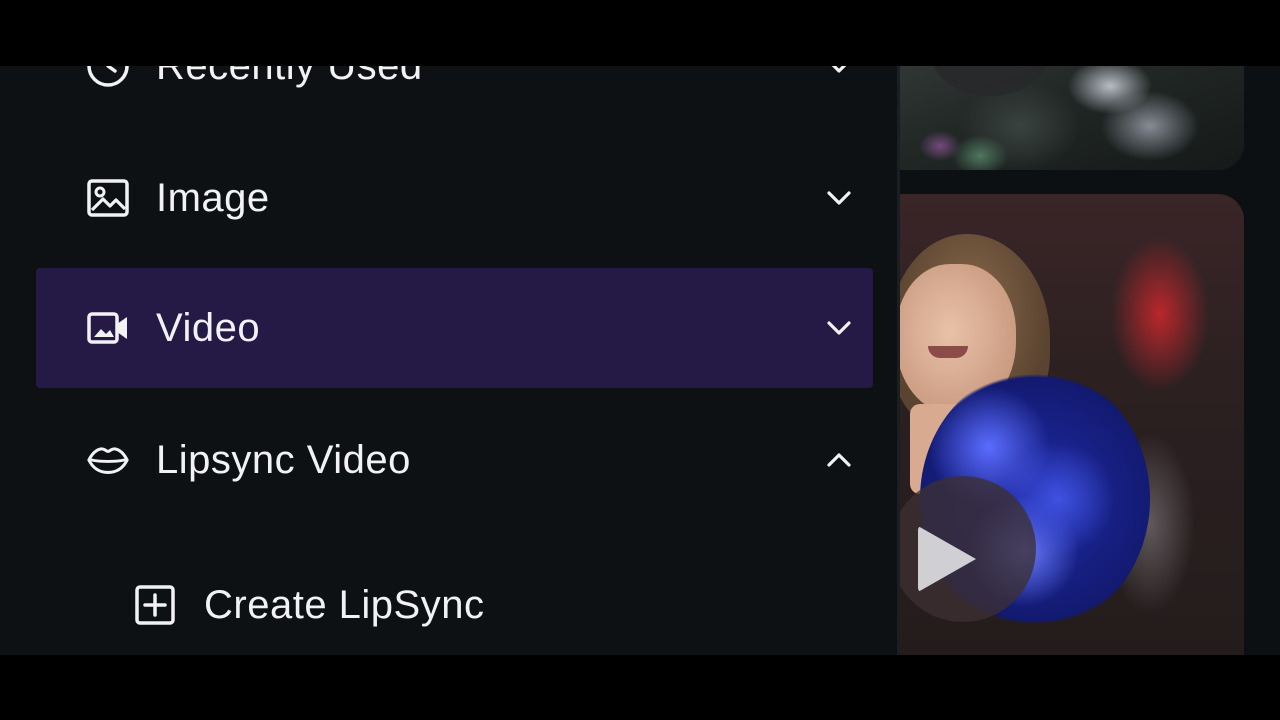 This screenshot has height=720, width=1280. What do you see at coordinates (947, 559) in the screenshot?
I see `play-icon` at bounding box center [947, 559].